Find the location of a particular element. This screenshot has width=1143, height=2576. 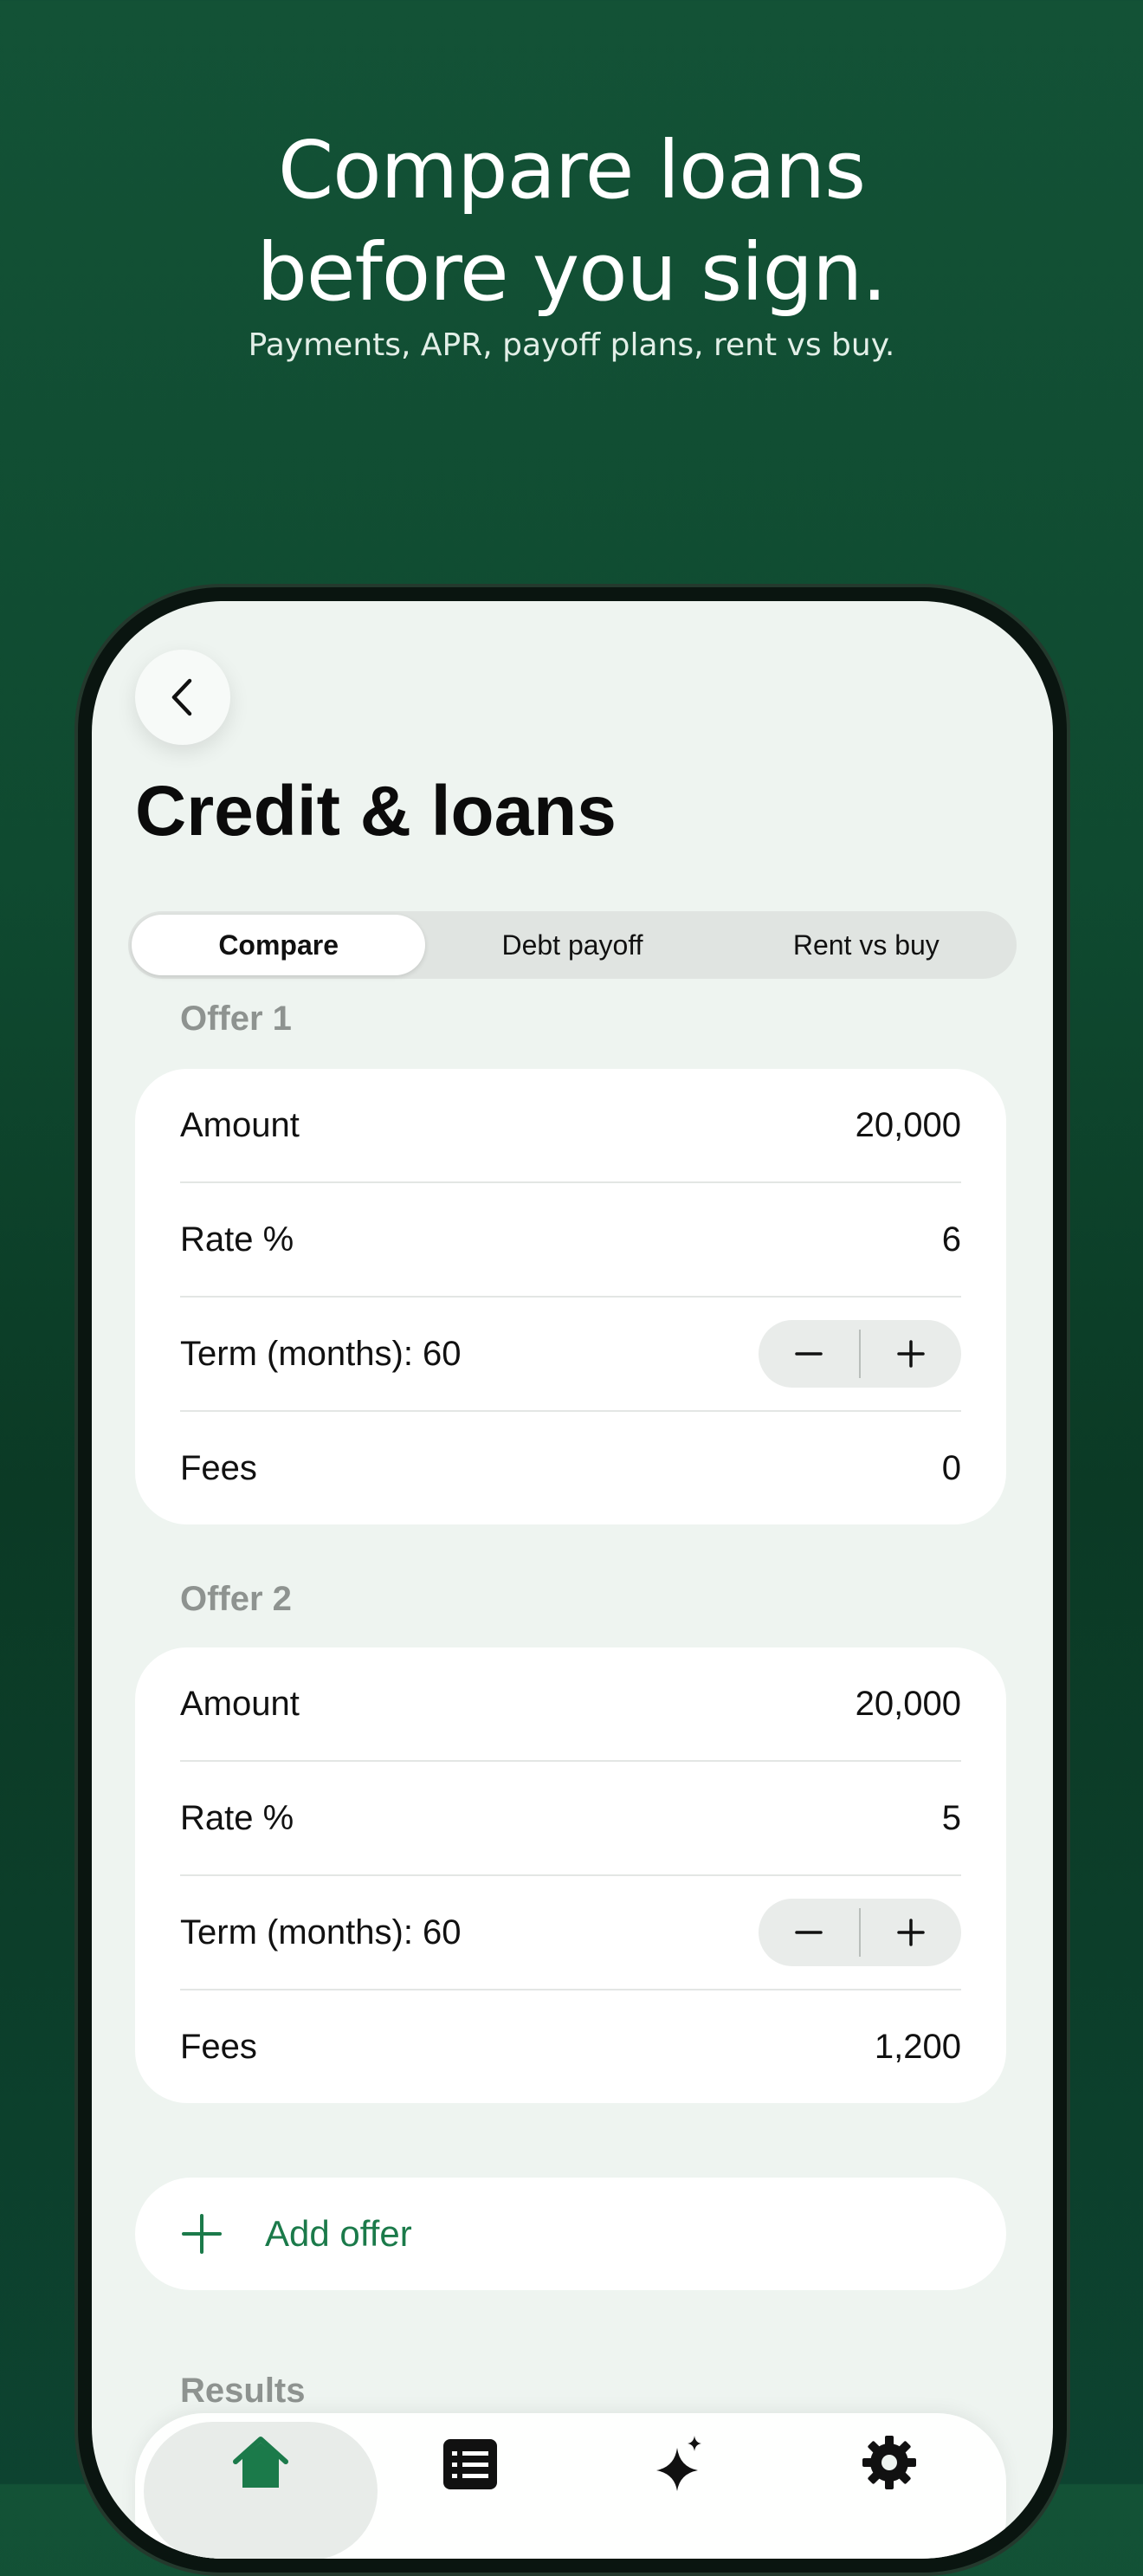

offer-1-label: Offer 1 is located at coordinates (236, 1019).